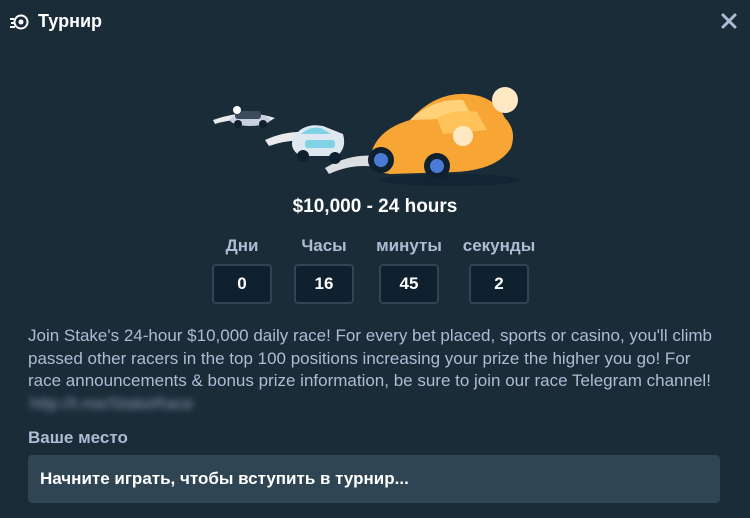 The width and height of the screenshot is (750, 518). Describe the element at coordinates (409, 245) in the screenshot. I see `minutes-label: минуты` at that location.